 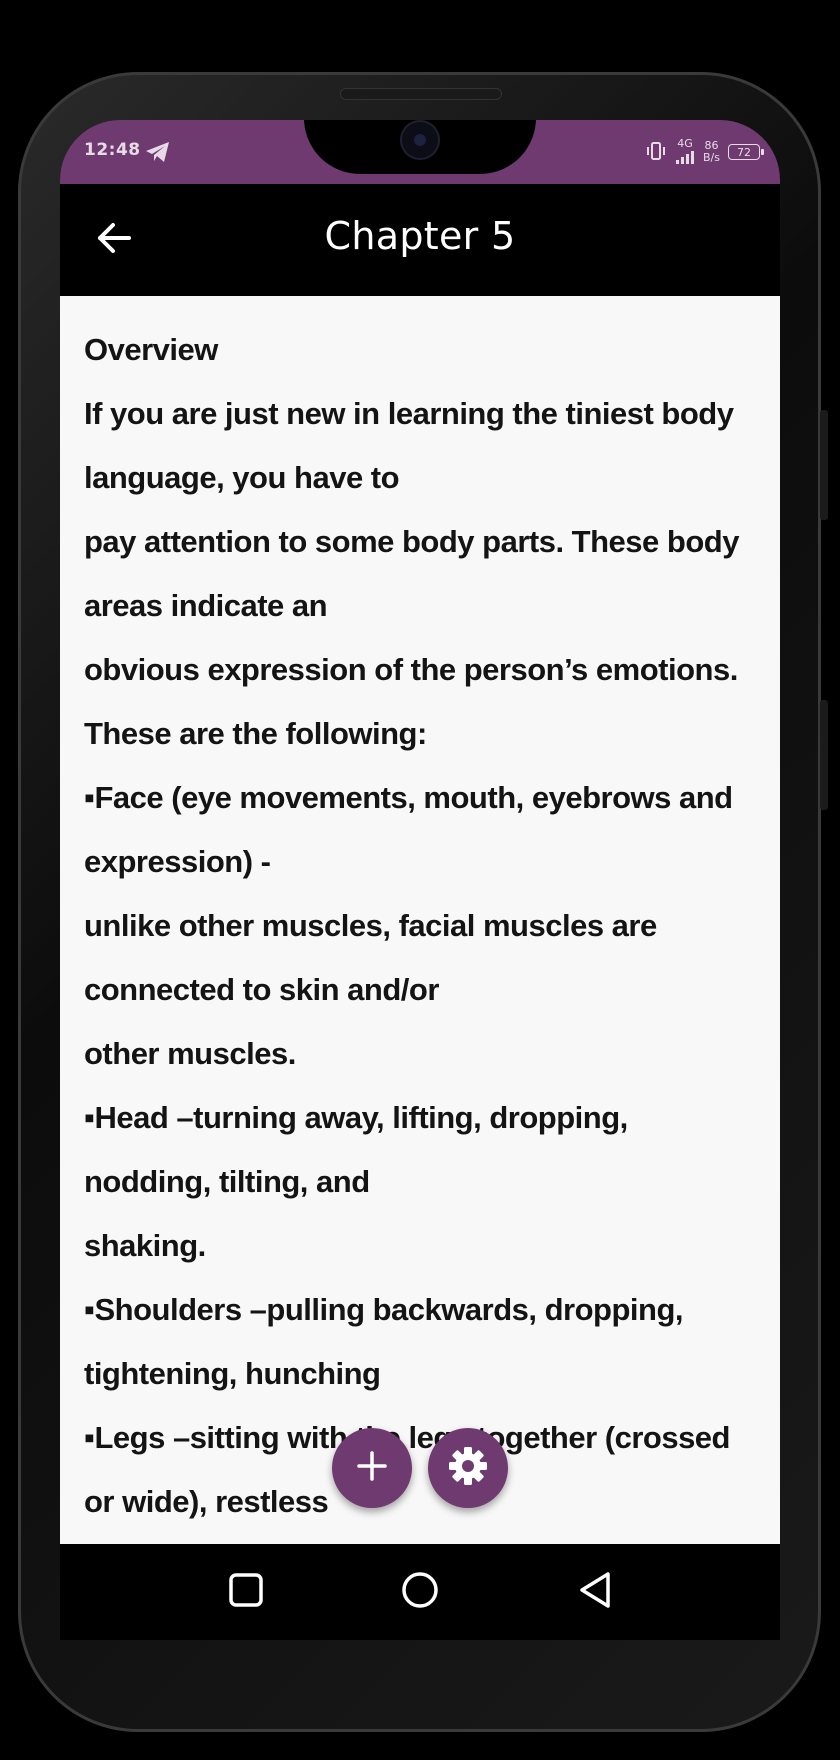 I want to click on telegram-icon, so click(x=158, y=152).